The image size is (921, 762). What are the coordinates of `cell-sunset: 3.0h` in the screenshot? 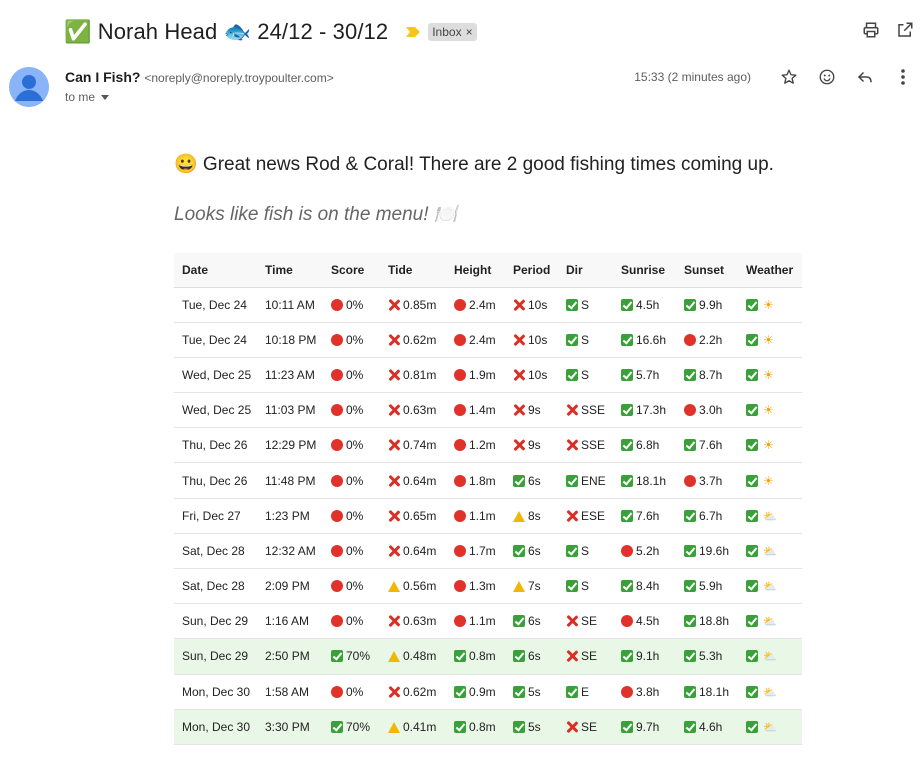 It's located at (707, 410).